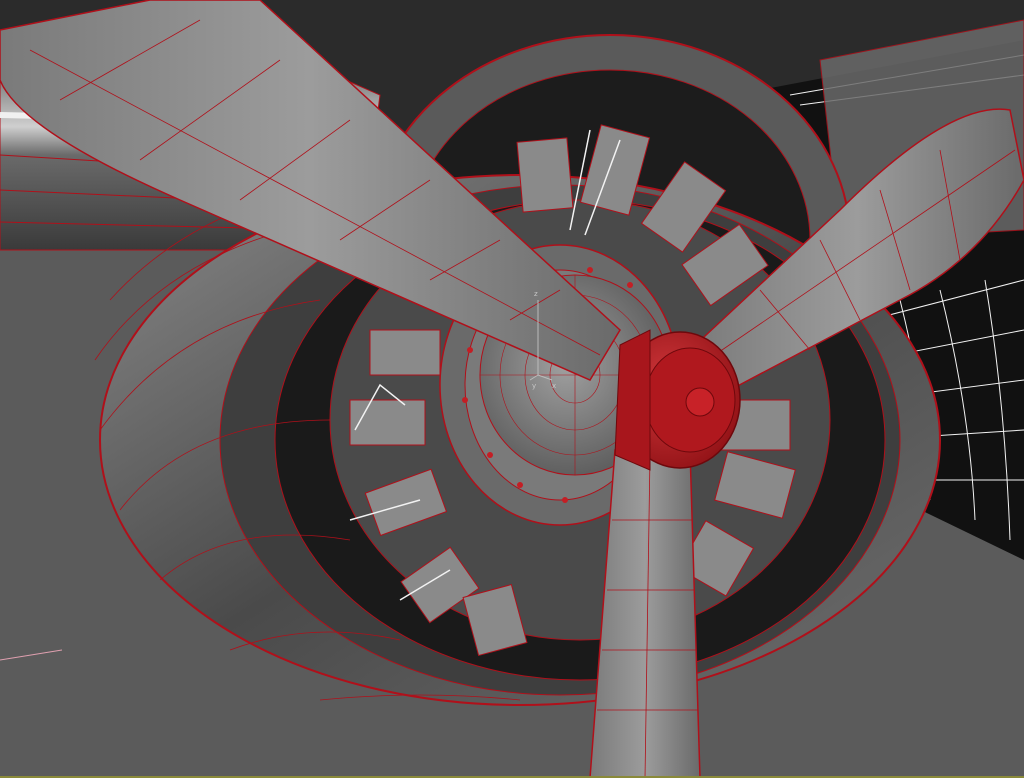 This screenshot has height=778, width=1024. Describe the element at coordinates (554, 386) in the screenshot. I see `gizmo-x-label: x` at that location.